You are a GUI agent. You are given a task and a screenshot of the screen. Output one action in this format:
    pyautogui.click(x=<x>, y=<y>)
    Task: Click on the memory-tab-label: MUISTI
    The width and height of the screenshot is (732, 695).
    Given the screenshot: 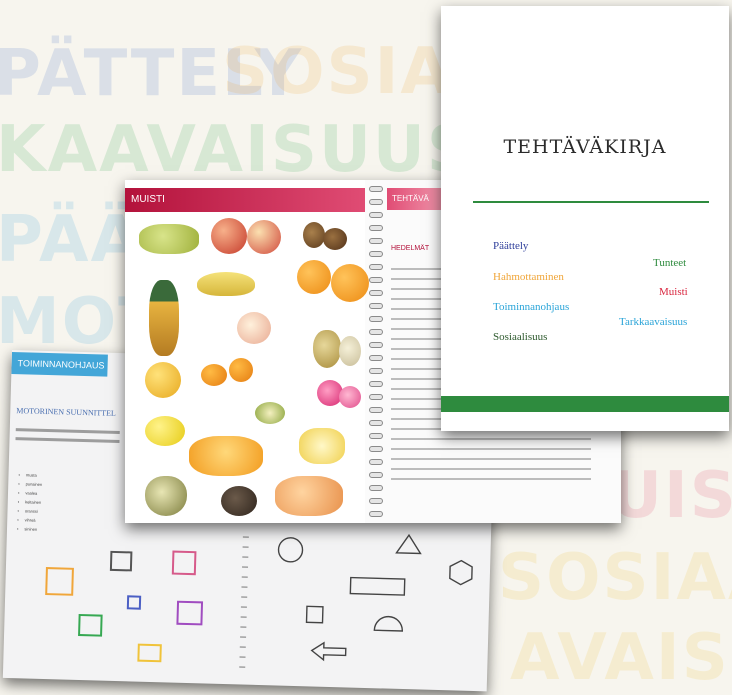 What is the action you would take?
    pyautogui.click(x=148, y=199)
    